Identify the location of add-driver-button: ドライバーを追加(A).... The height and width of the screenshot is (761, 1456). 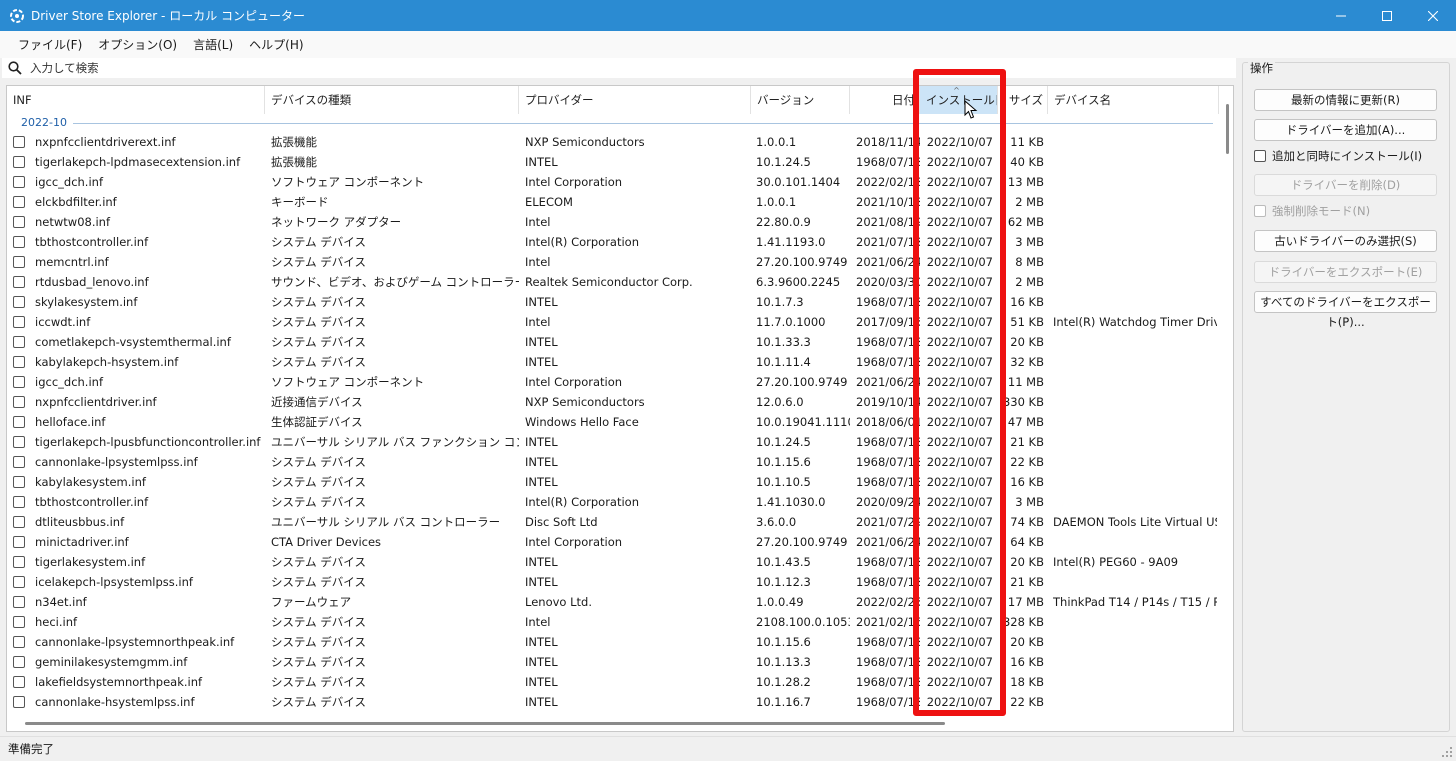
(1345, 130).